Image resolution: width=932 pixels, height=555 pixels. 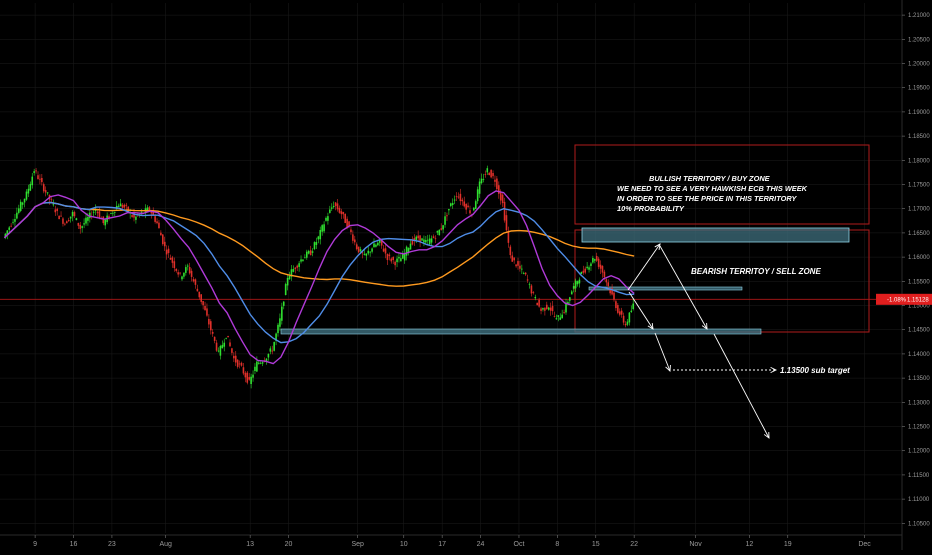 What do you see at coordinates (919, 282) in the screenshot?
I see `y-tick-label: 1.15500` at bounding box center [919, 282].